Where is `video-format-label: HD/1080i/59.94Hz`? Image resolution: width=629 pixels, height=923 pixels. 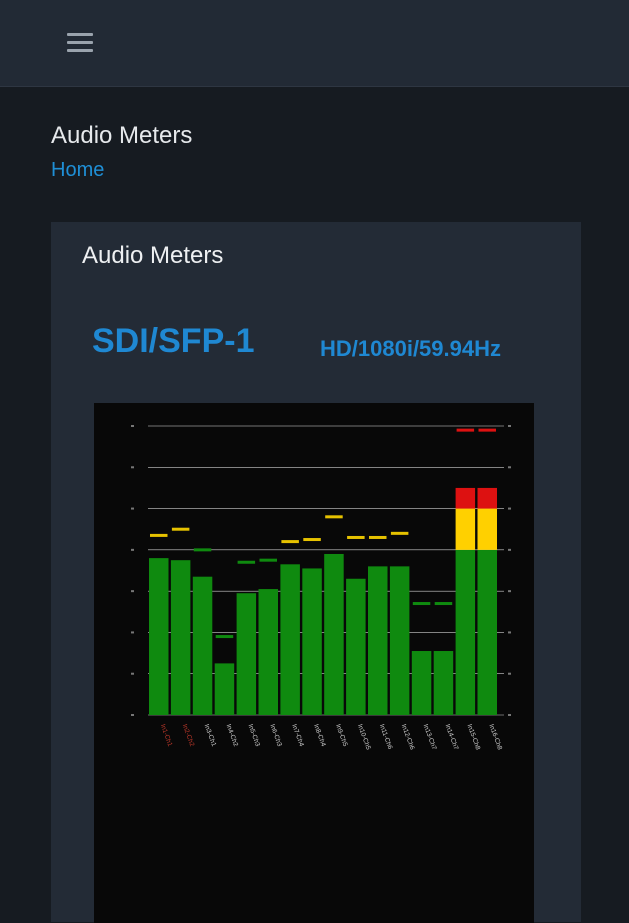 video-format-label: HD/1080i/59.94Hz is located at coordinates (410, 348).